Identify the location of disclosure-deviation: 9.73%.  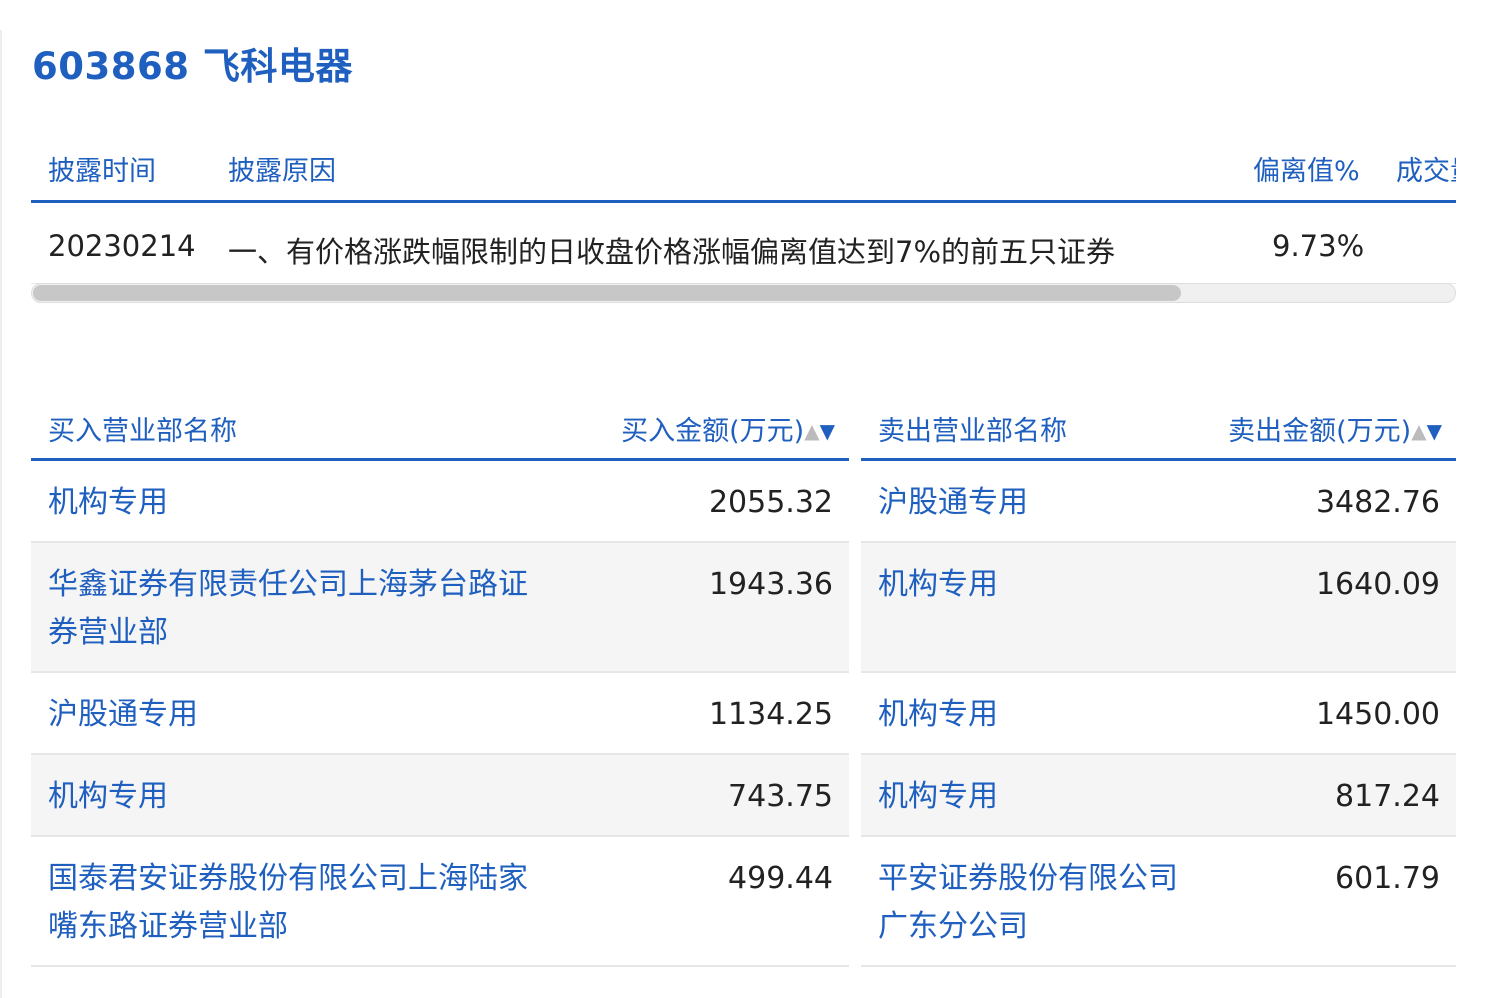
(1318, 246).